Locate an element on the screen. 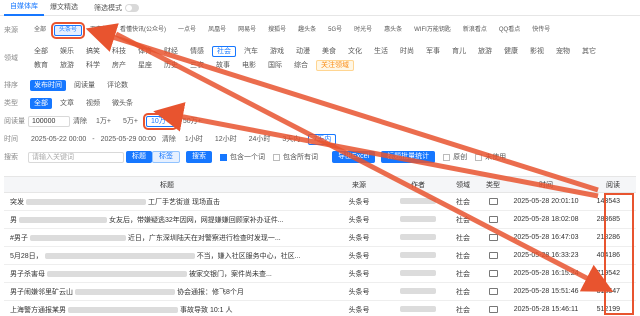  domain-option-21: 其它 is located at coordinates (589, 51).